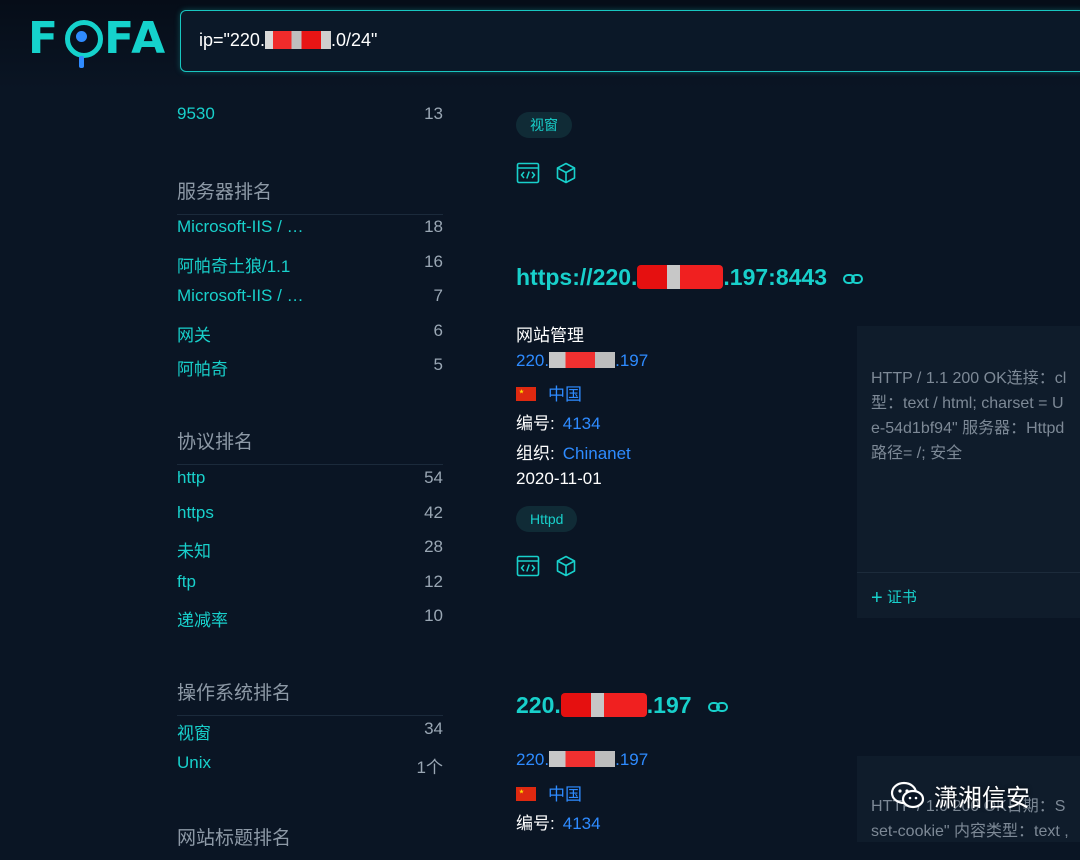 Image resolution: width=1080 pixels, height=860 pixels. Describe the element at coordinates (559, 478) in the screenshot. I see `update-date: 2020-11-01` at that location.